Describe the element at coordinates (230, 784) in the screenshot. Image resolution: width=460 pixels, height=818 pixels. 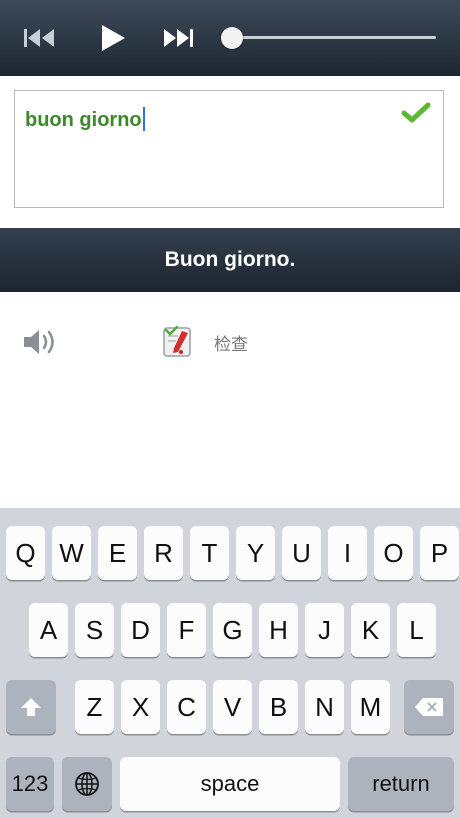
I see `space-key: space` at that location.